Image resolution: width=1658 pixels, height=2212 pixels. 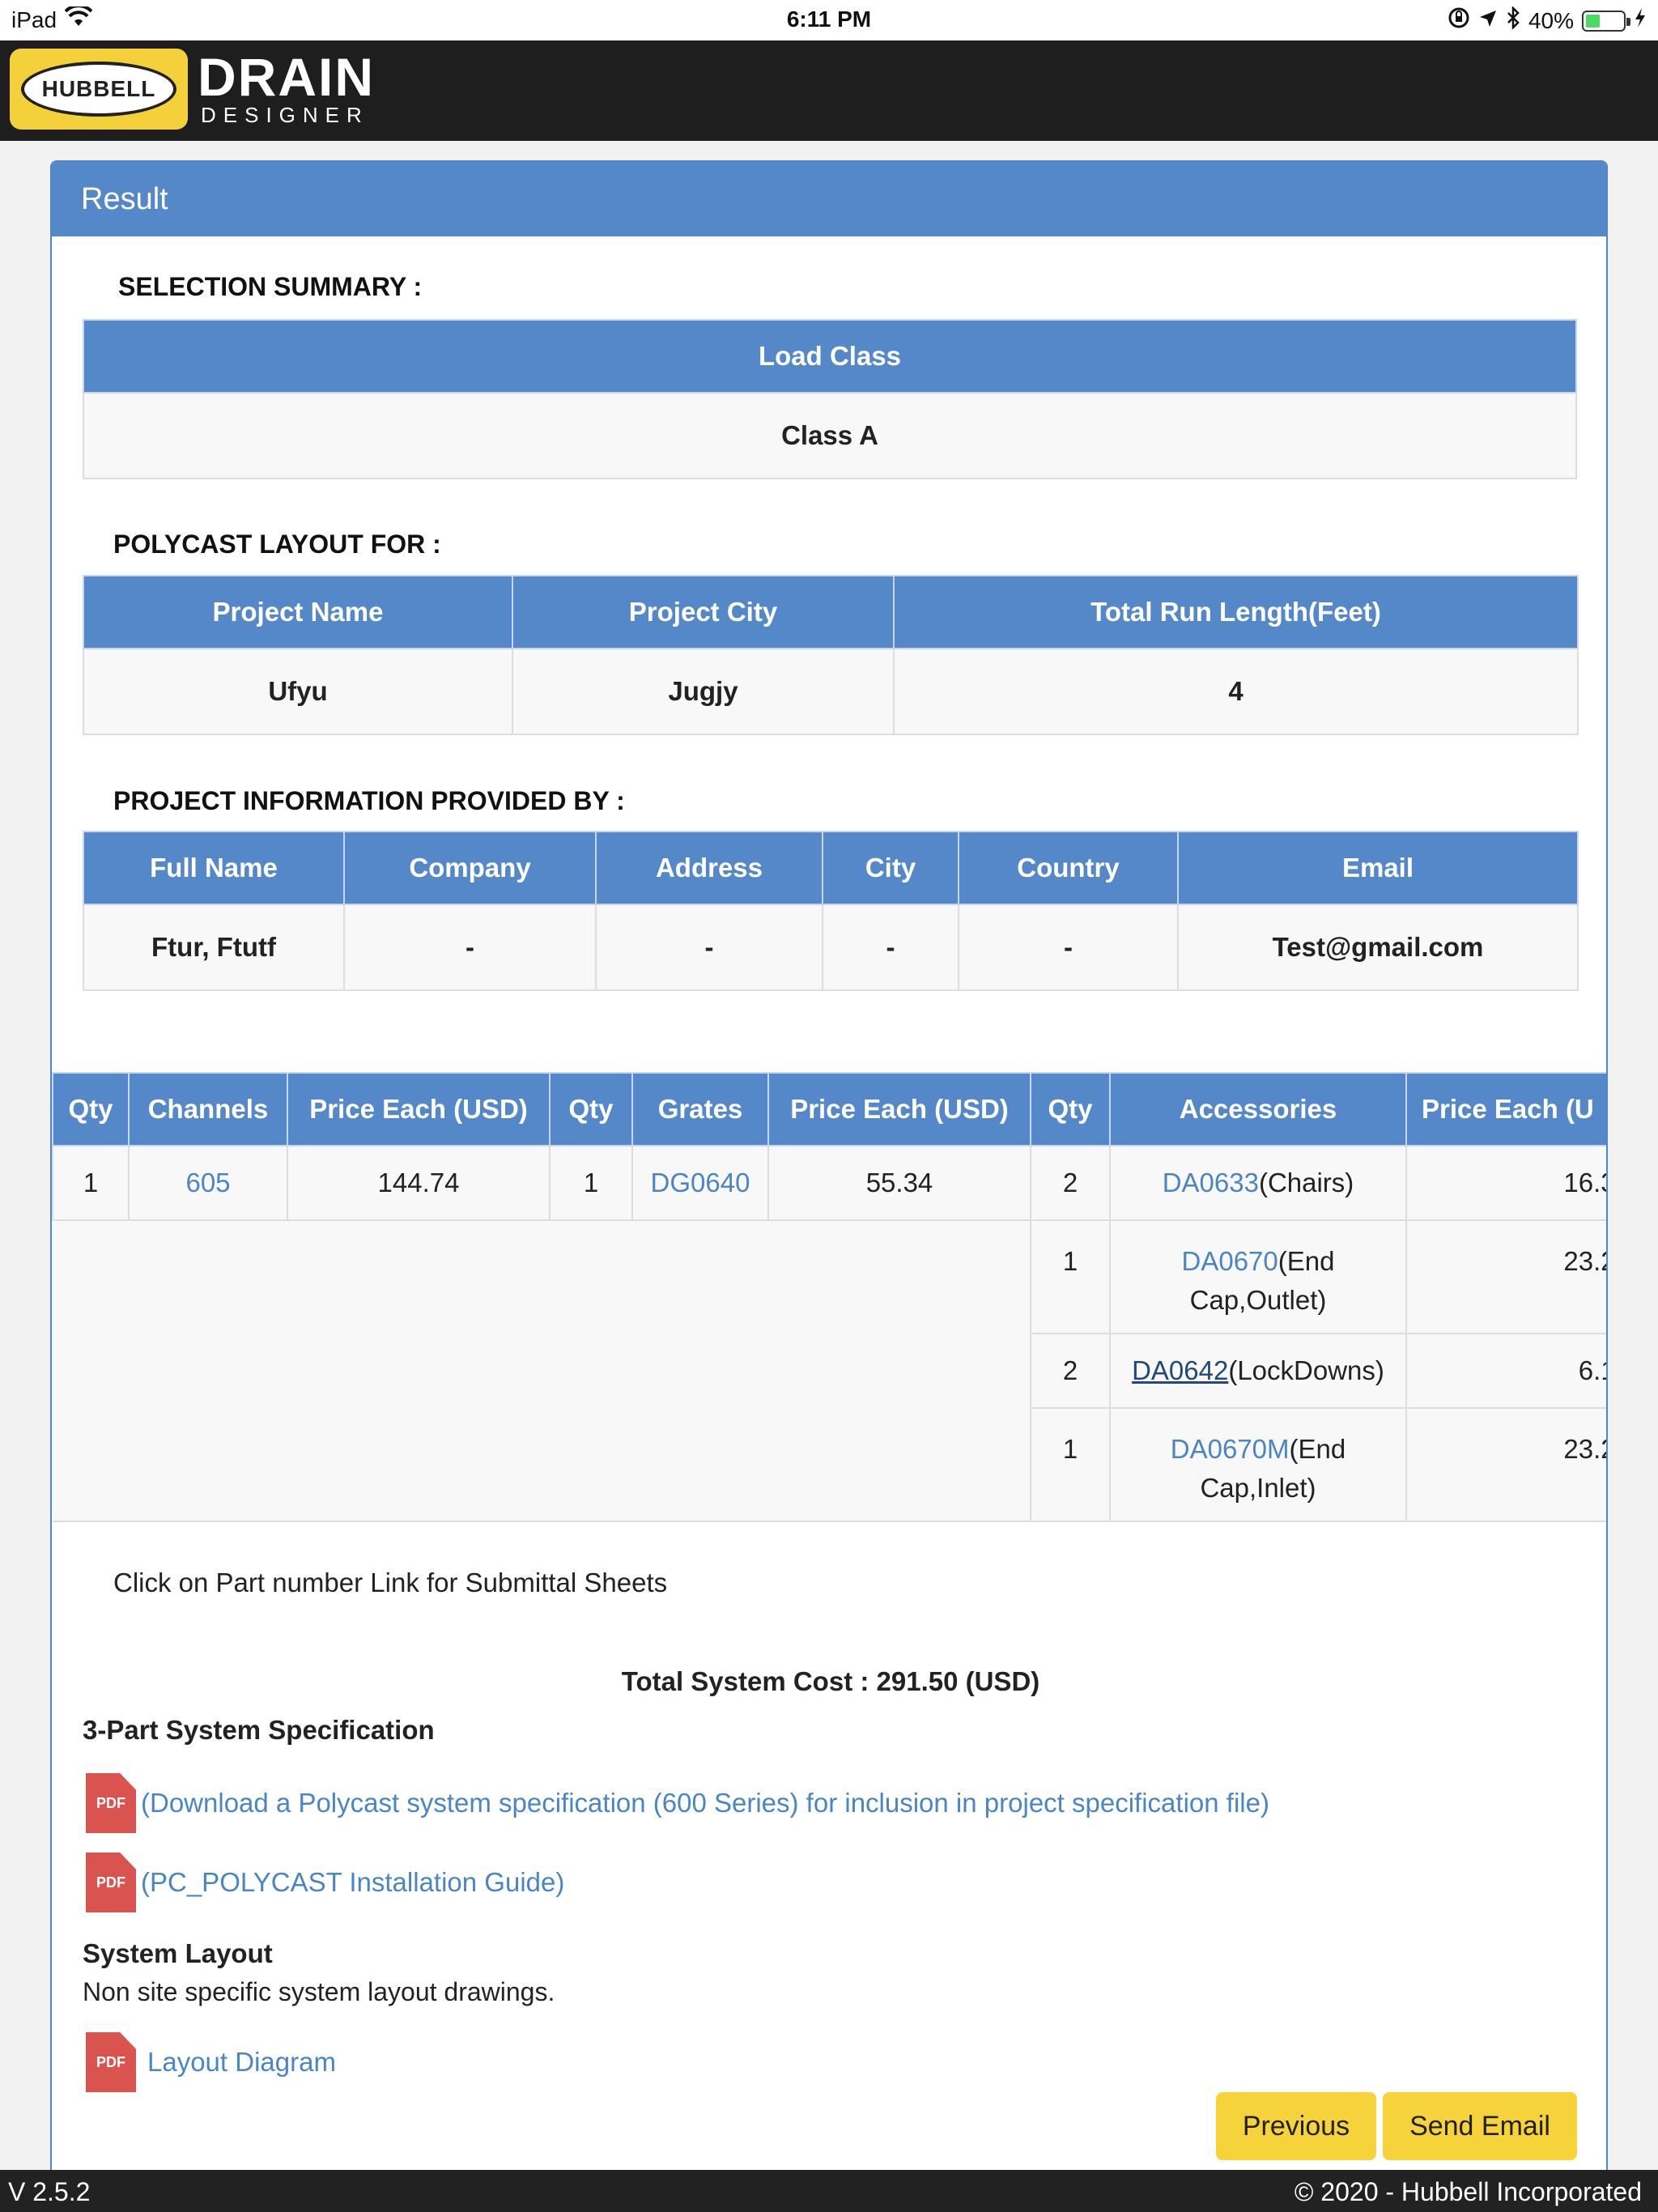 What do you see at coordinates (703, 691) in the screenshot?
I see `project-city-value: Jugjy` at bounding box center [703, 691].